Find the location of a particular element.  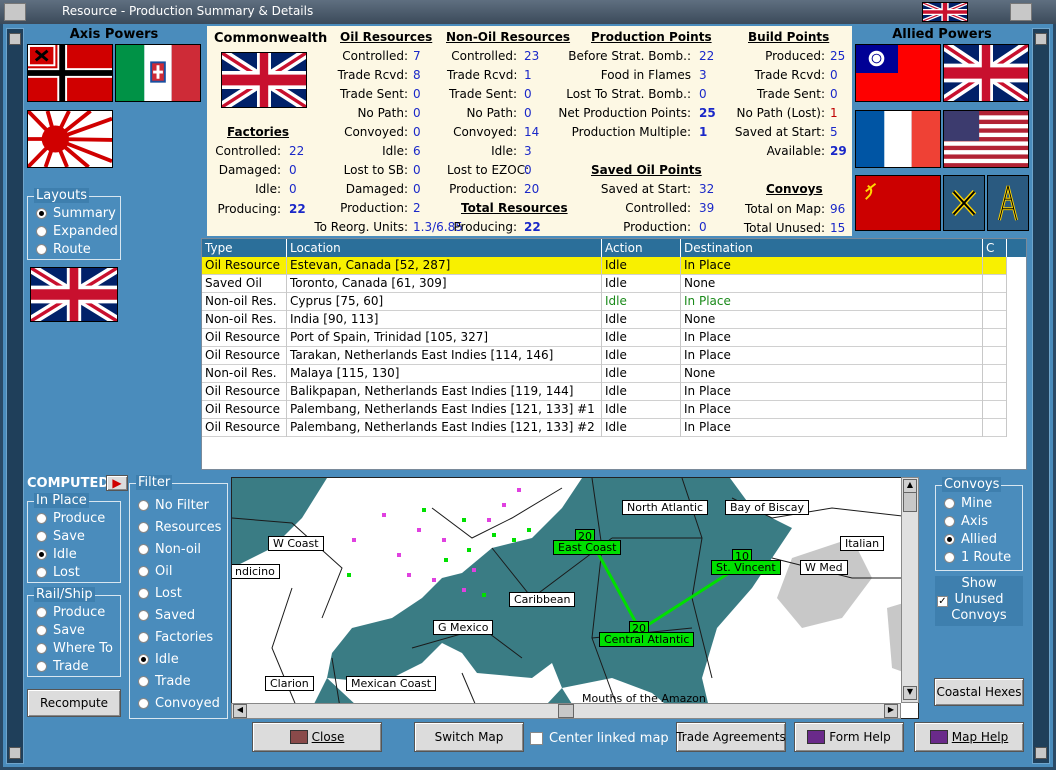

convoys-option: 1 Route is located at coordinates (977, 557).